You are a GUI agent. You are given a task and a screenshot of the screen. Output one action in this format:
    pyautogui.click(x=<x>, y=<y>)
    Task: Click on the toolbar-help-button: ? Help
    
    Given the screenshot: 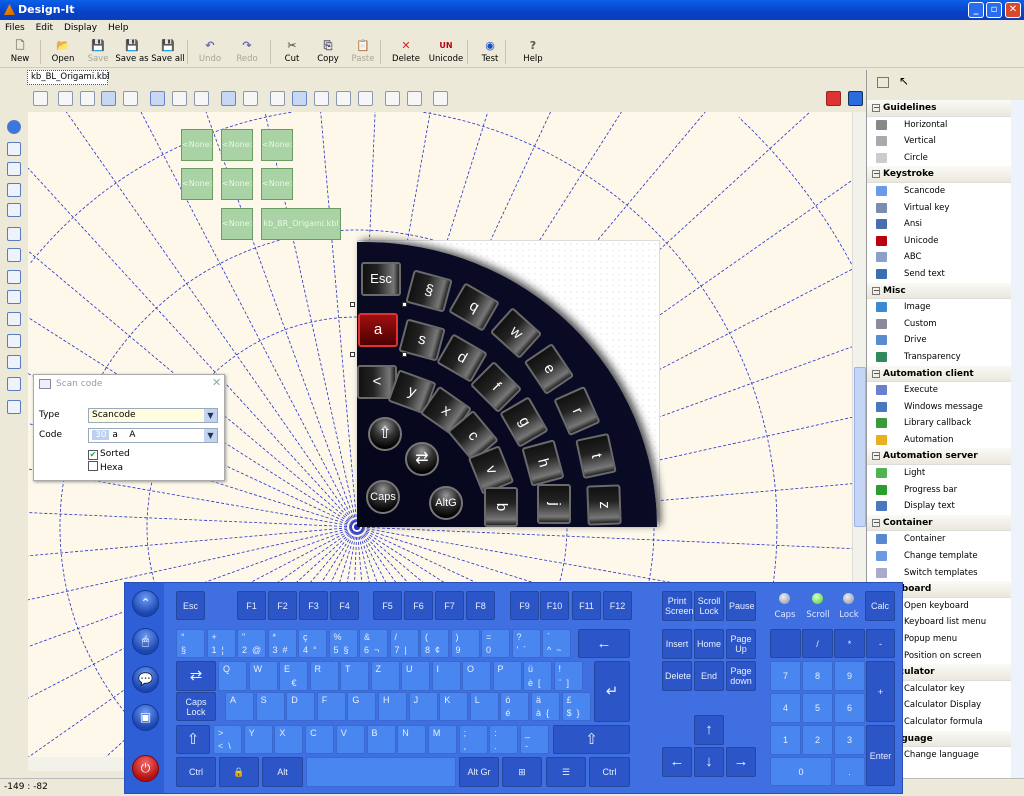 What is the action you would take?
    pyautogui.click(x=533, y=52)
    